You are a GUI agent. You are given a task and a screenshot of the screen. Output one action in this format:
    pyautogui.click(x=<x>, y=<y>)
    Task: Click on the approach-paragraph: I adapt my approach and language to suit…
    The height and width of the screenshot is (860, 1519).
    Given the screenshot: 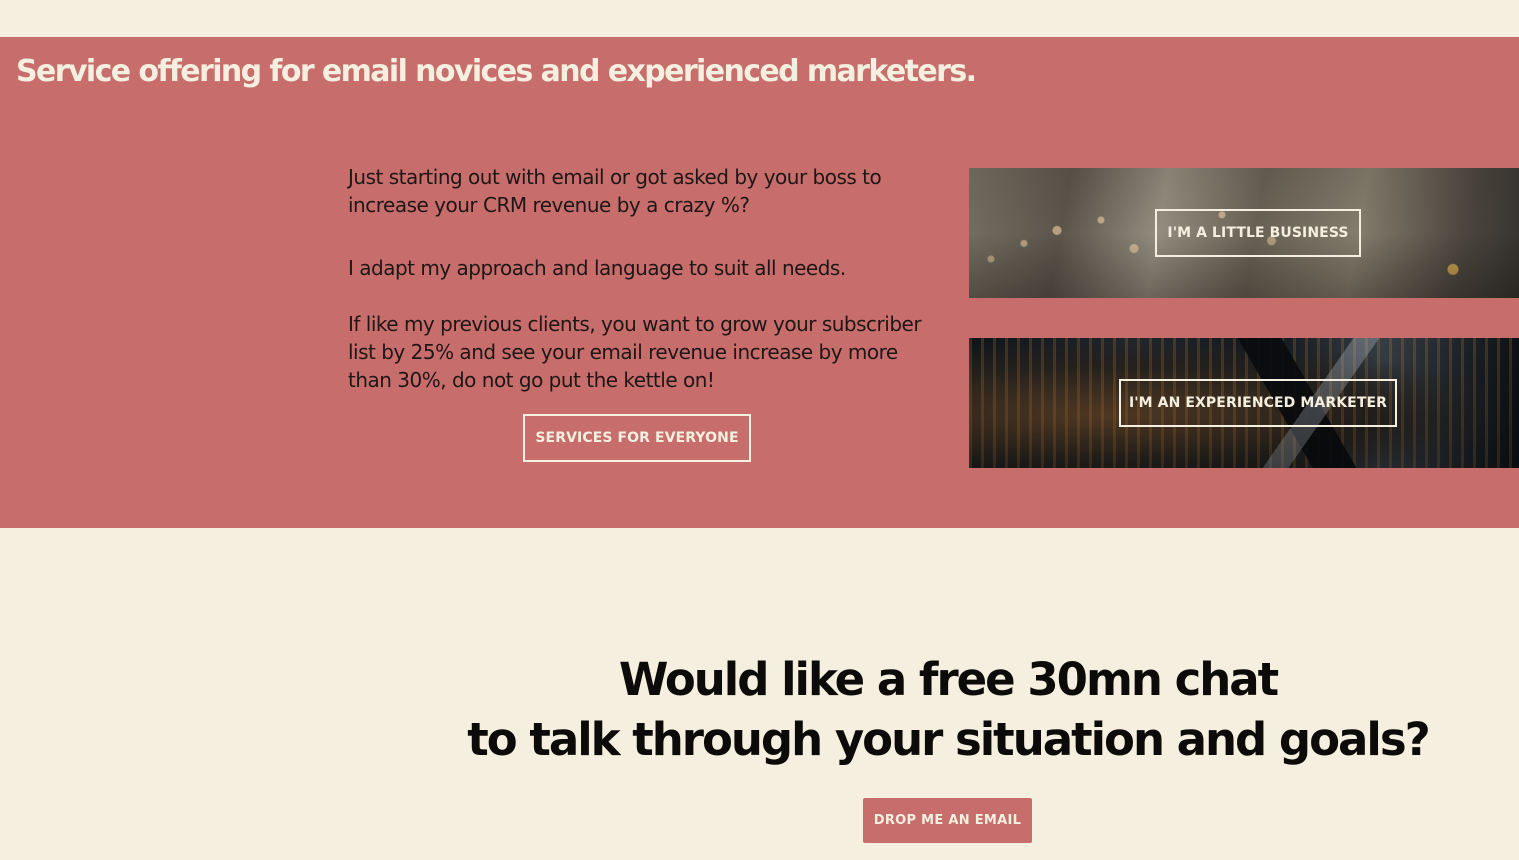 What is the action you would take?
    pyautogui.click(x=597, y=268)
    